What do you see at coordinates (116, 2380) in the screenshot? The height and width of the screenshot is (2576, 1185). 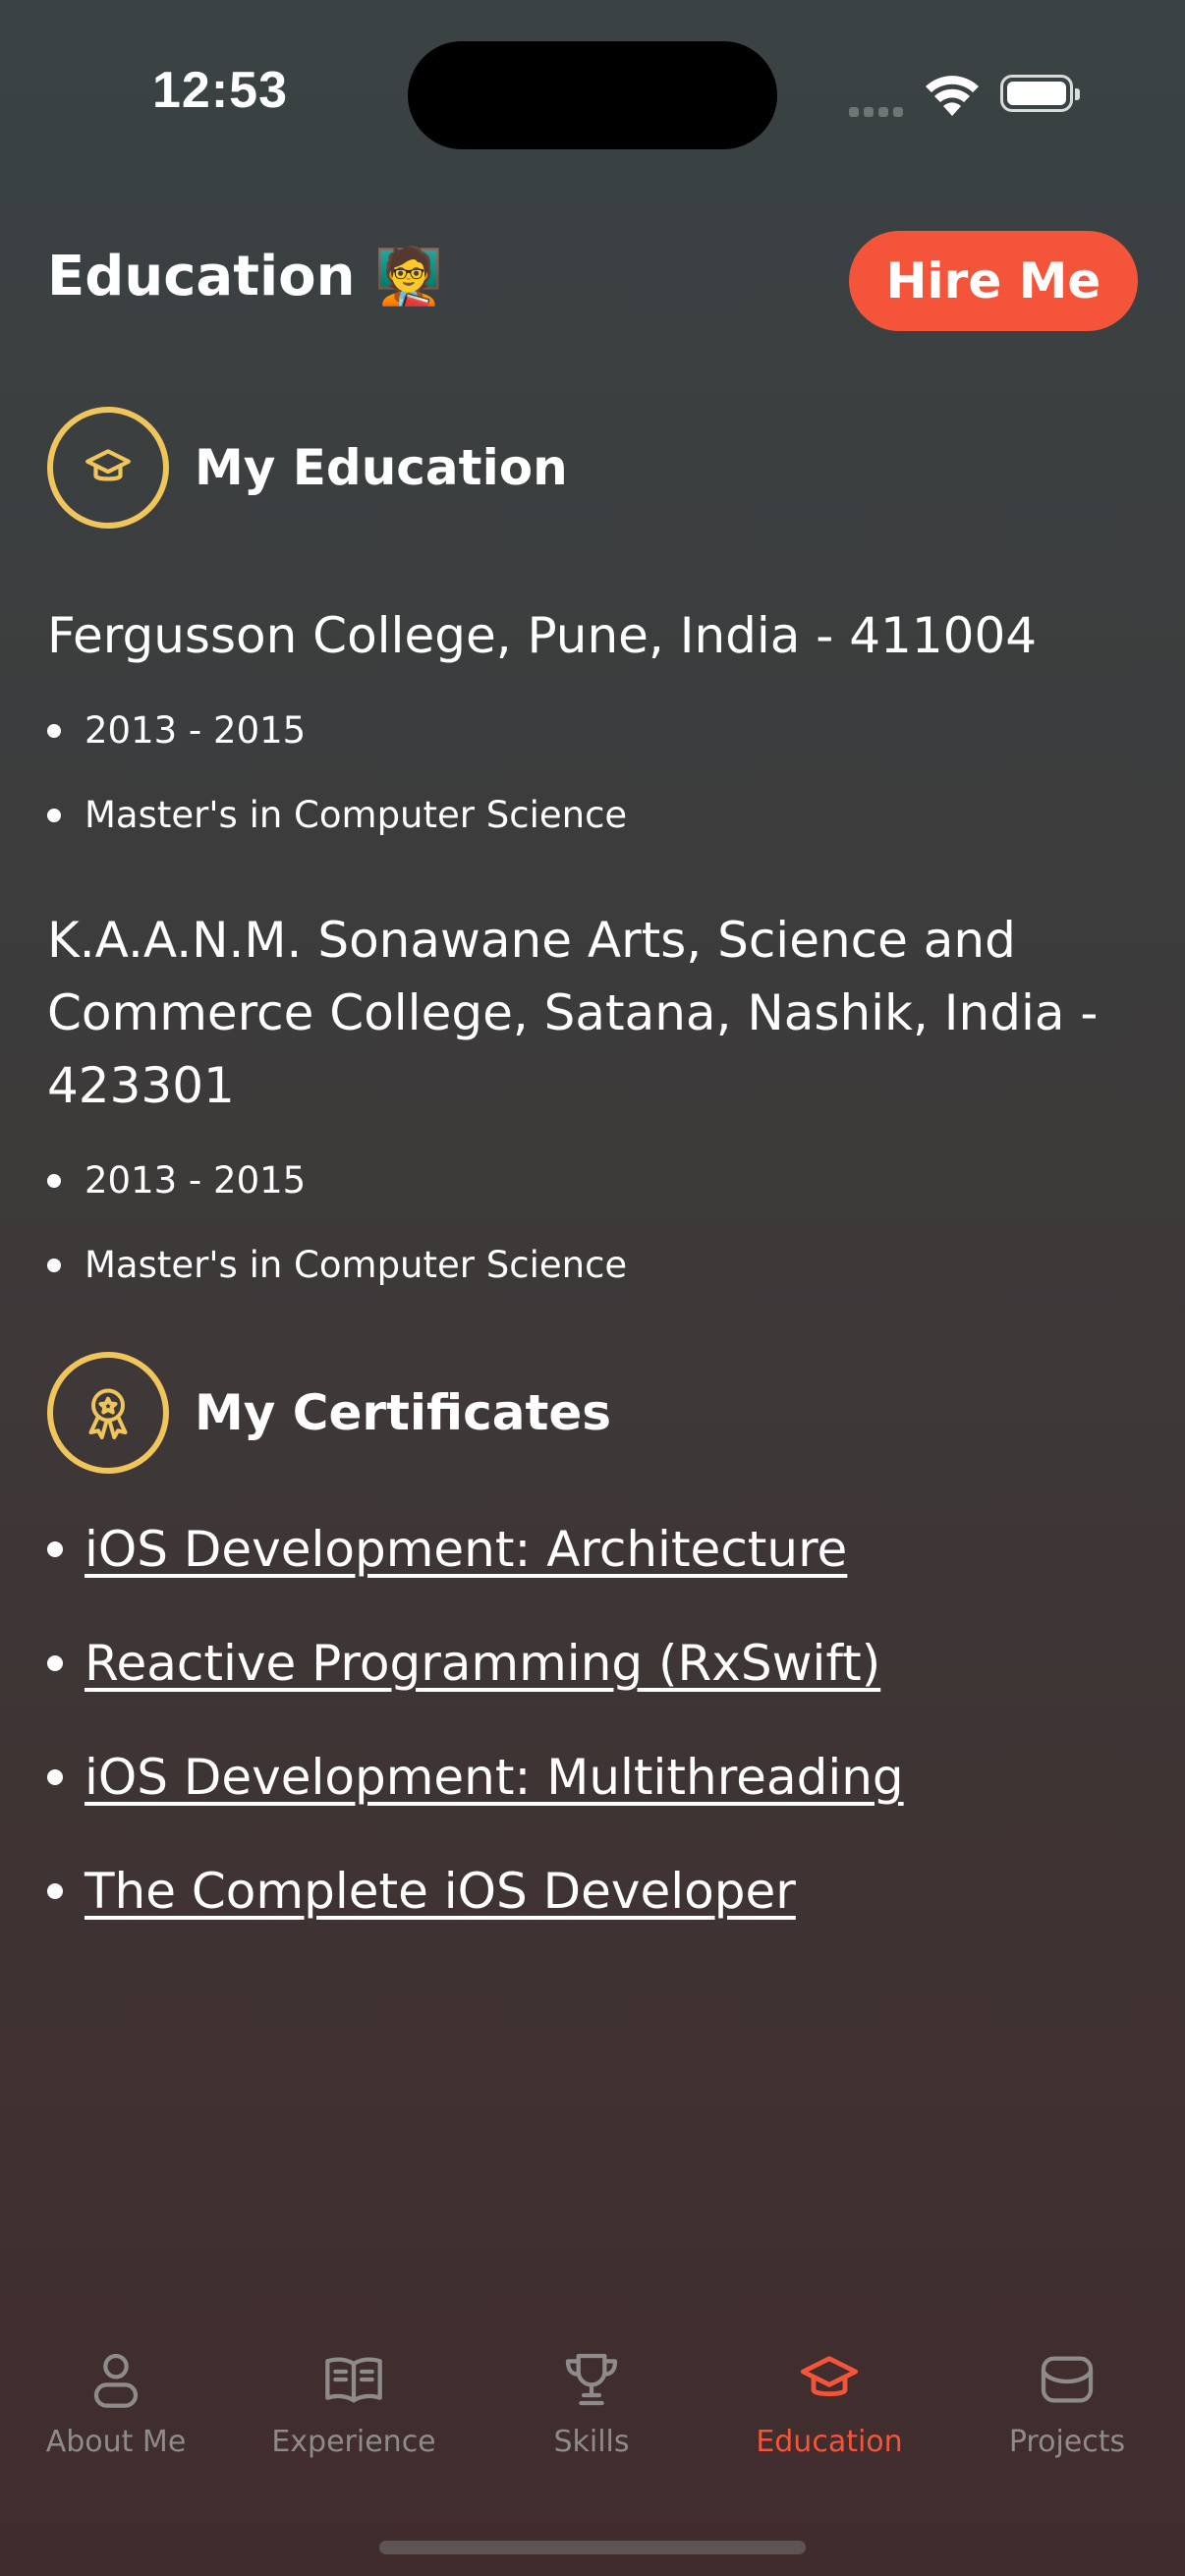 I see `person-icon` at bounding box center [116, 2380].